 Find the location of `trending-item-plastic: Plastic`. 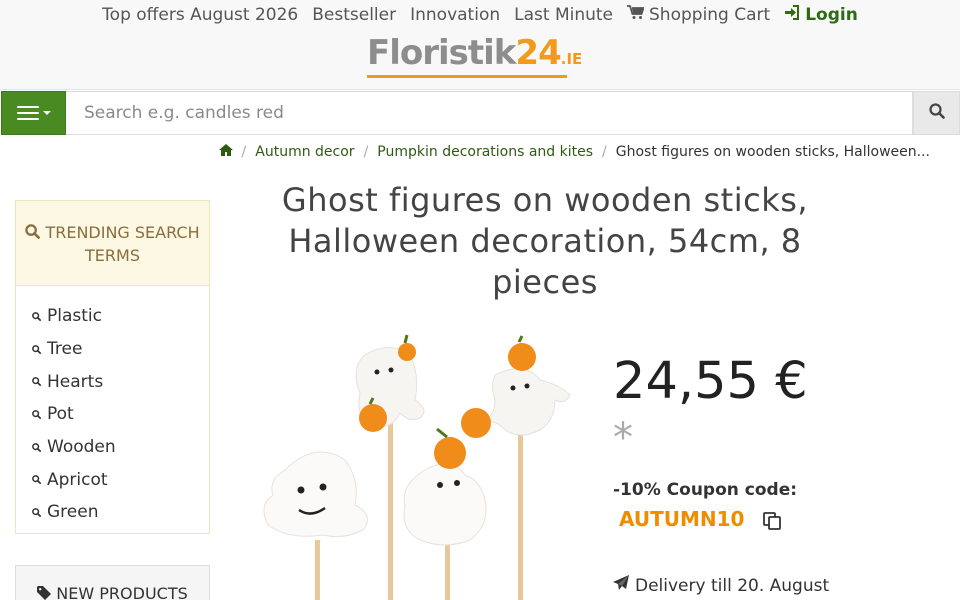

trending-item-plastic: Plastic is located at coordinates (112, 316).